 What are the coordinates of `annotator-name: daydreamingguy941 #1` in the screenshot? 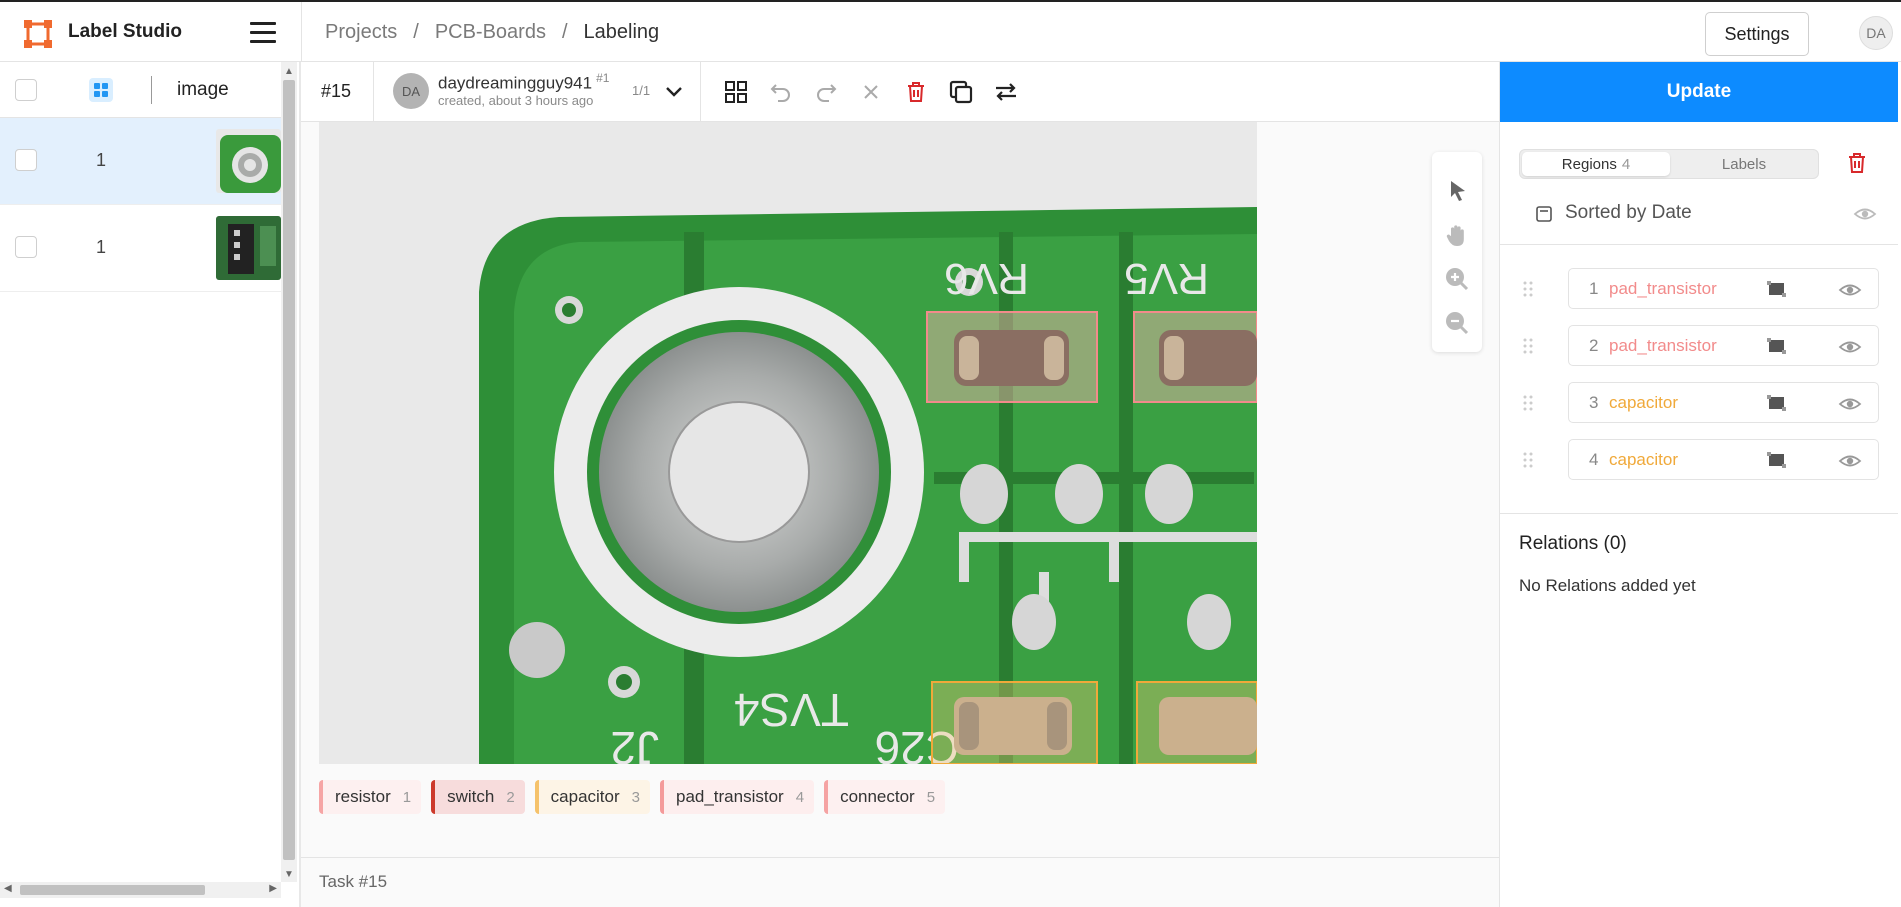 It's located at (523, 82).